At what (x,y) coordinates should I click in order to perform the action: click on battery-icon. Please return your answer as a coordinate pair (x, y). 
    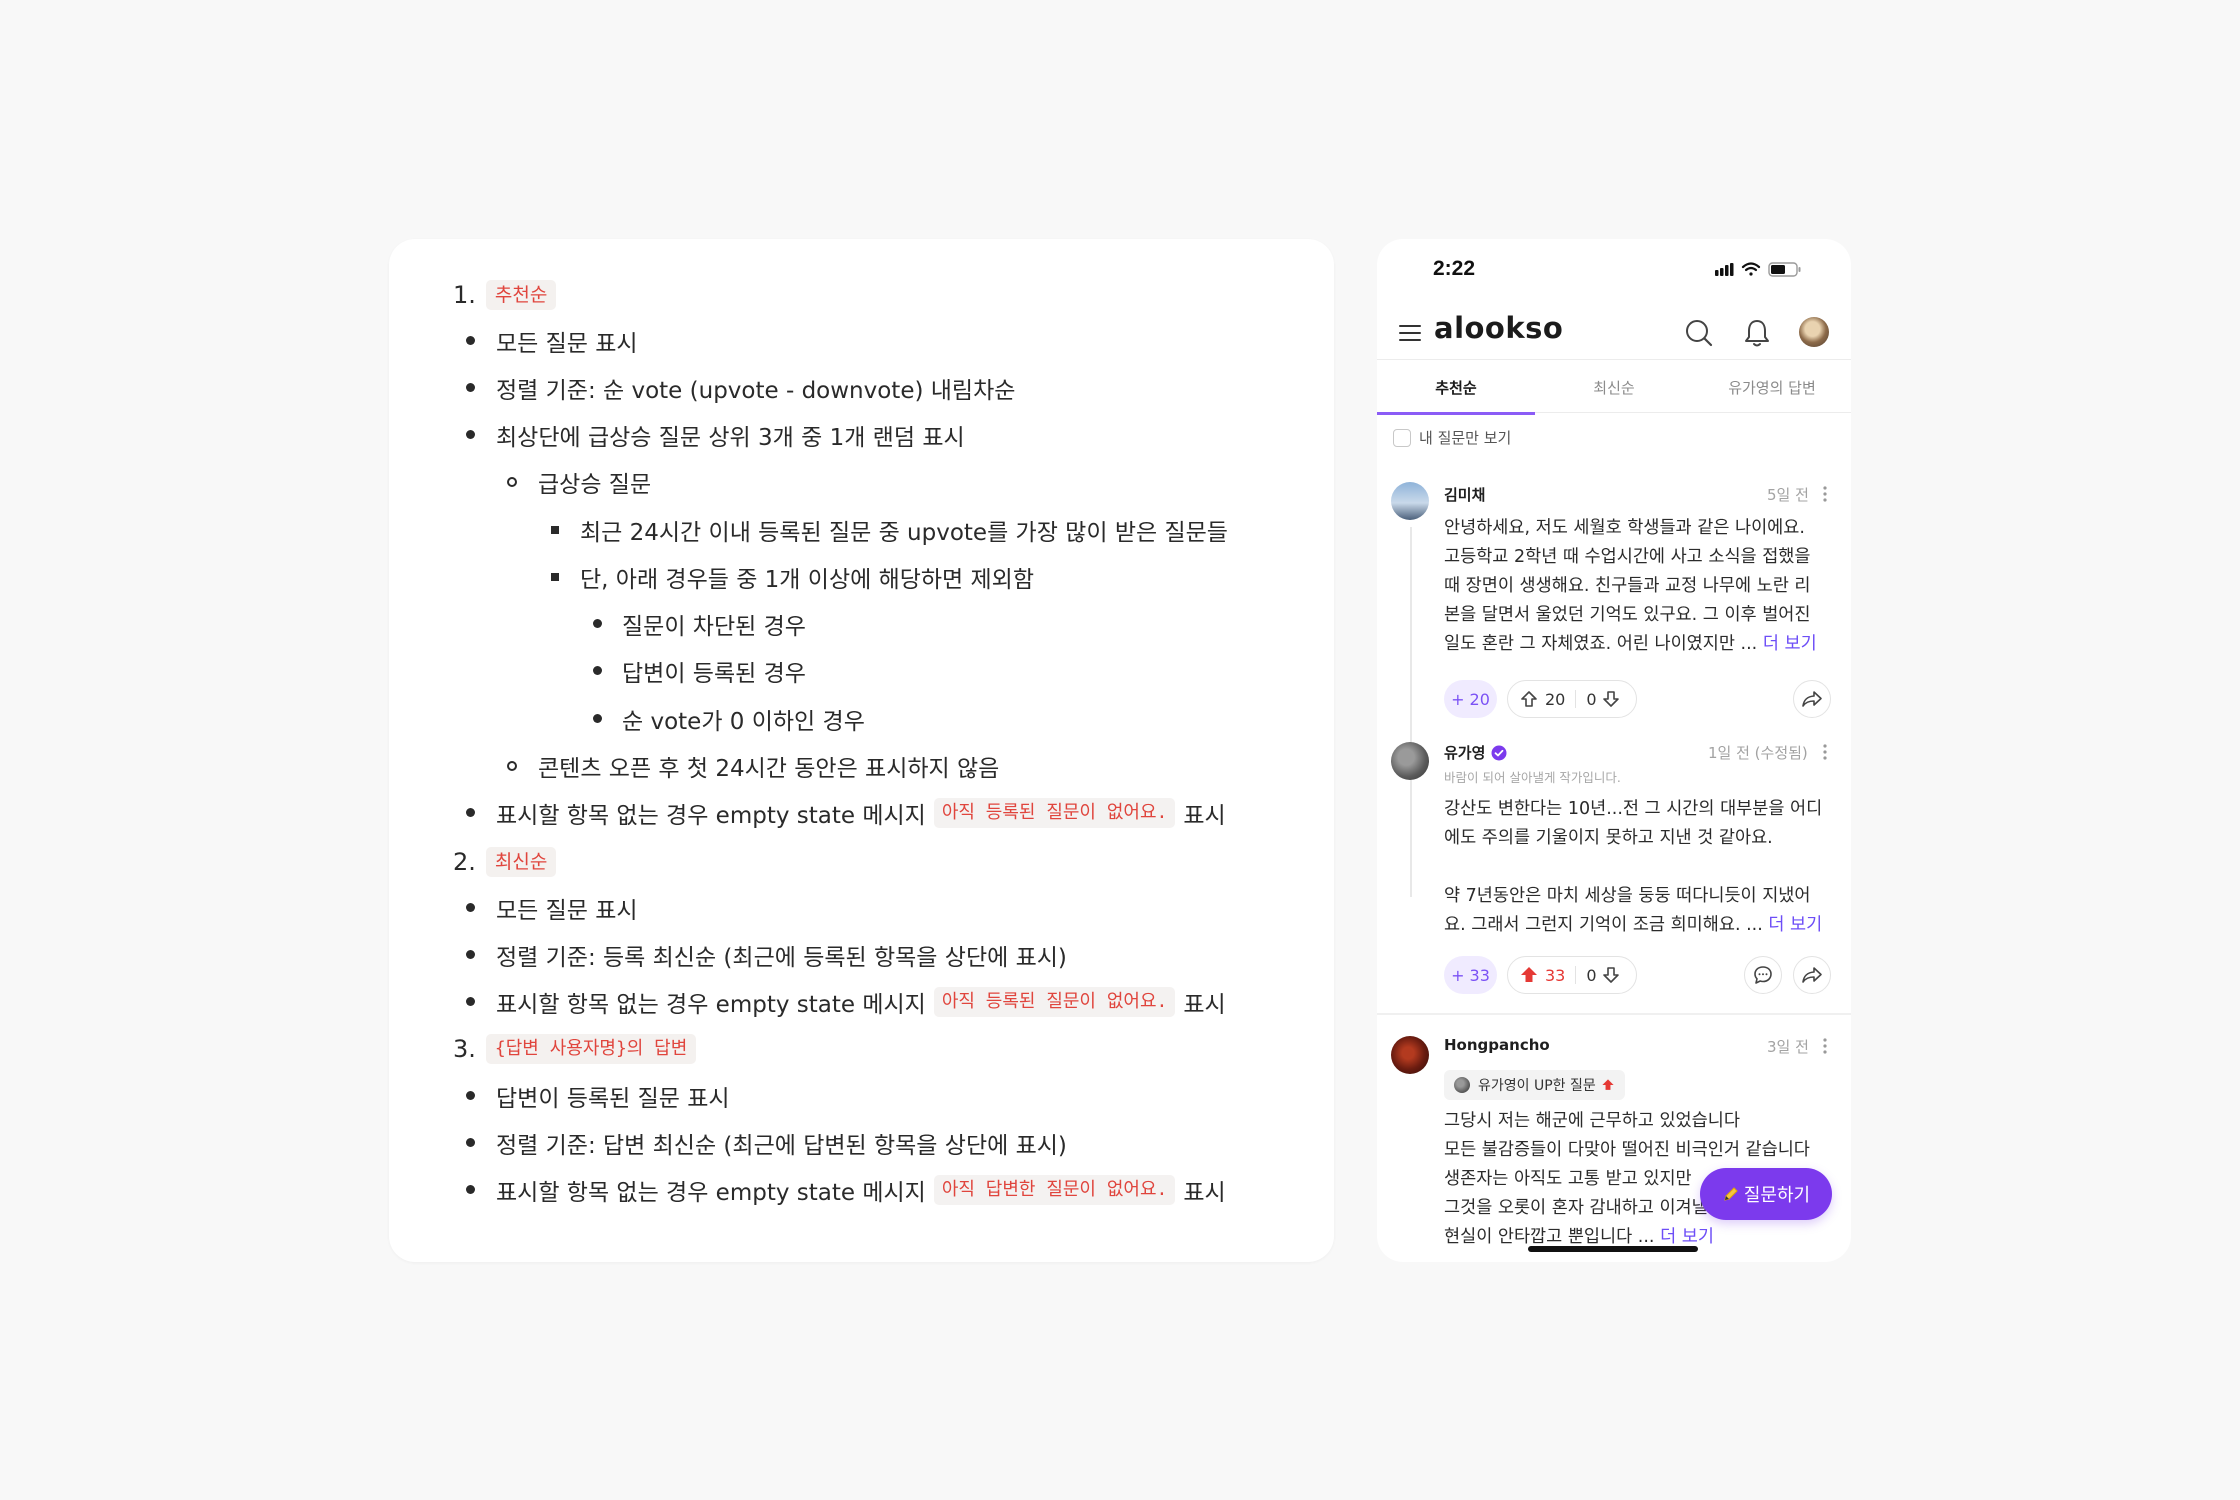
    Looking at the image, I should click on (1784, 269).